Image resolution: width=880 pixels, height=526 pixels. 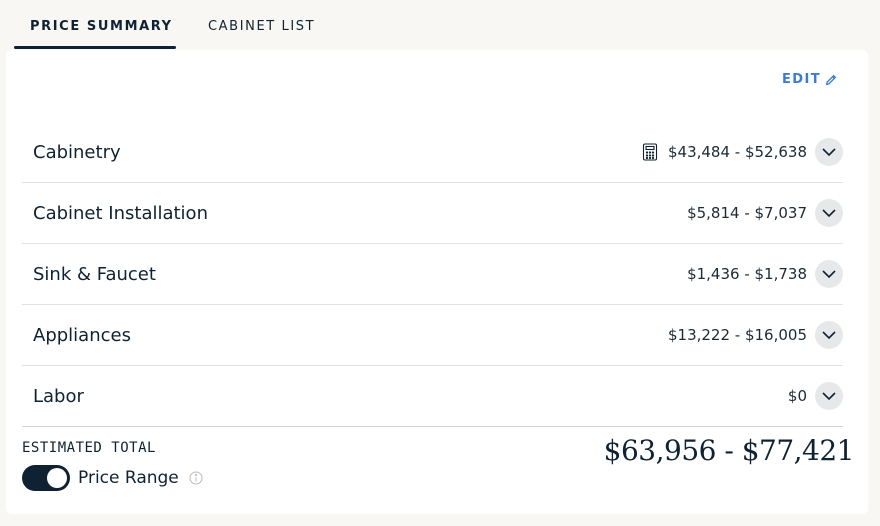 I want to click on tab-cabinet-list: CABINET LIST, so click(x=261, y=26).